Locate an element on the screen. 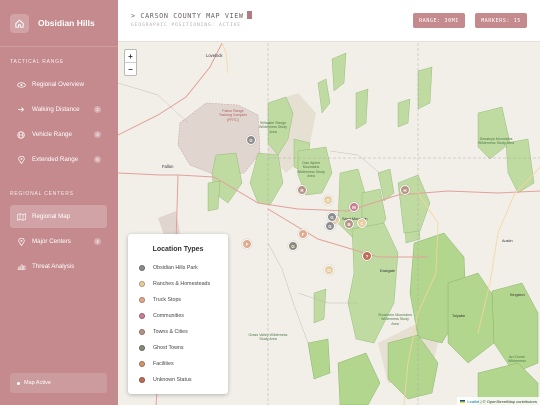  nav-label: Extended Range is located at coordinates (55, 159).